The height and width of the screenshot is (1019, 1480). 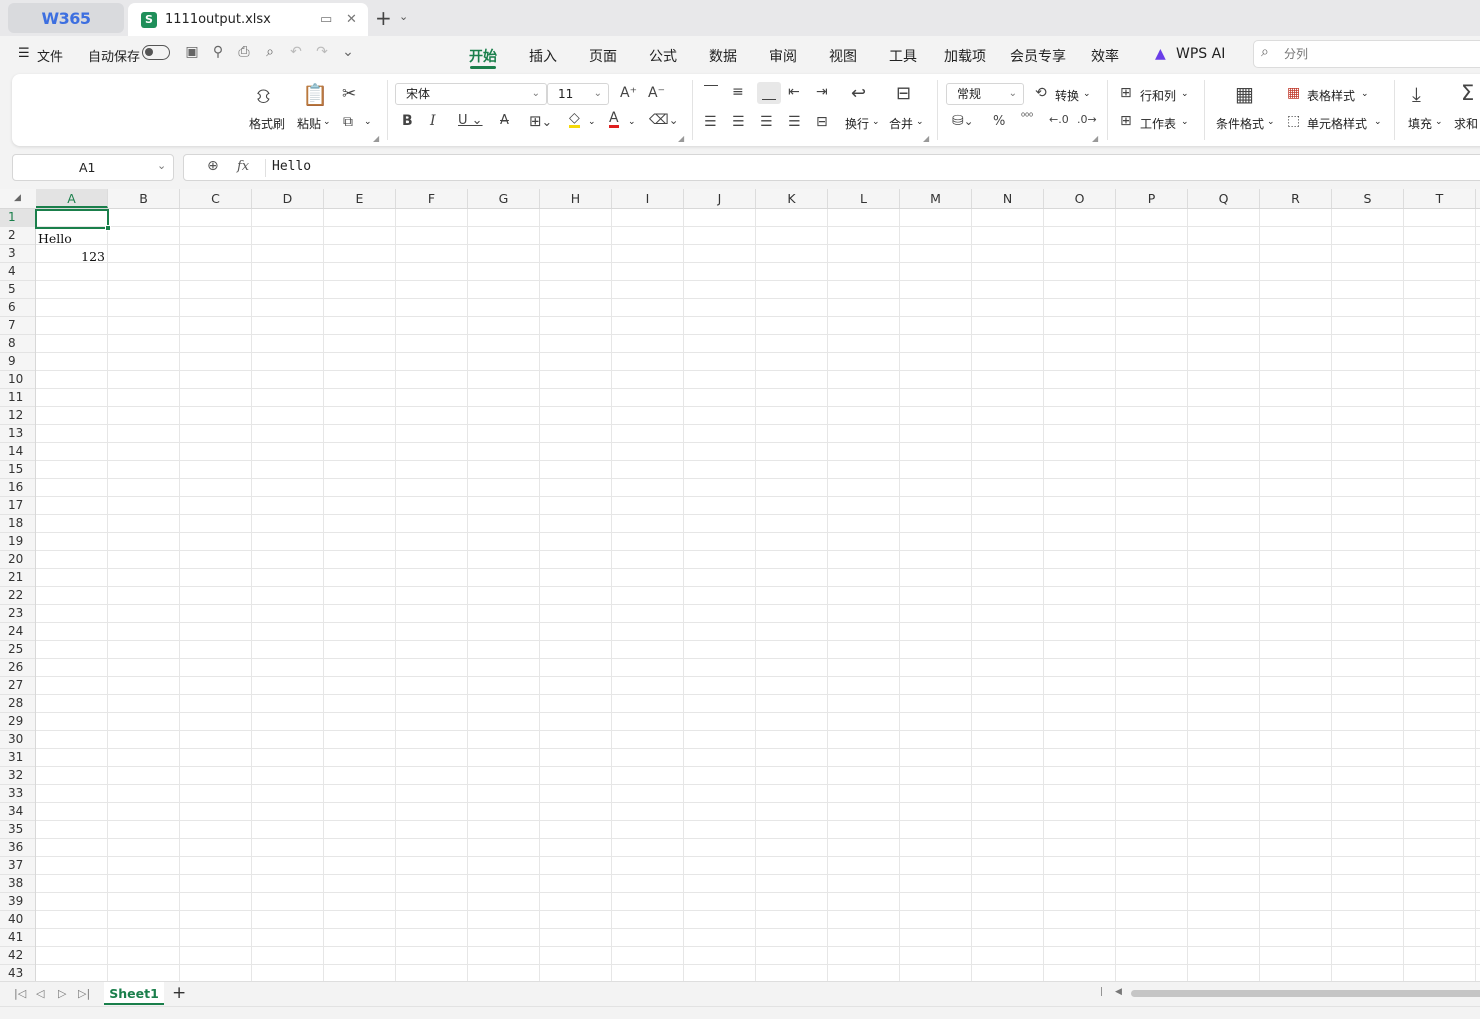 What do you see at coordinates (663, 56) in the screenshot?
I see `tab-formulas: 公式` at bounding box center [663, 56].